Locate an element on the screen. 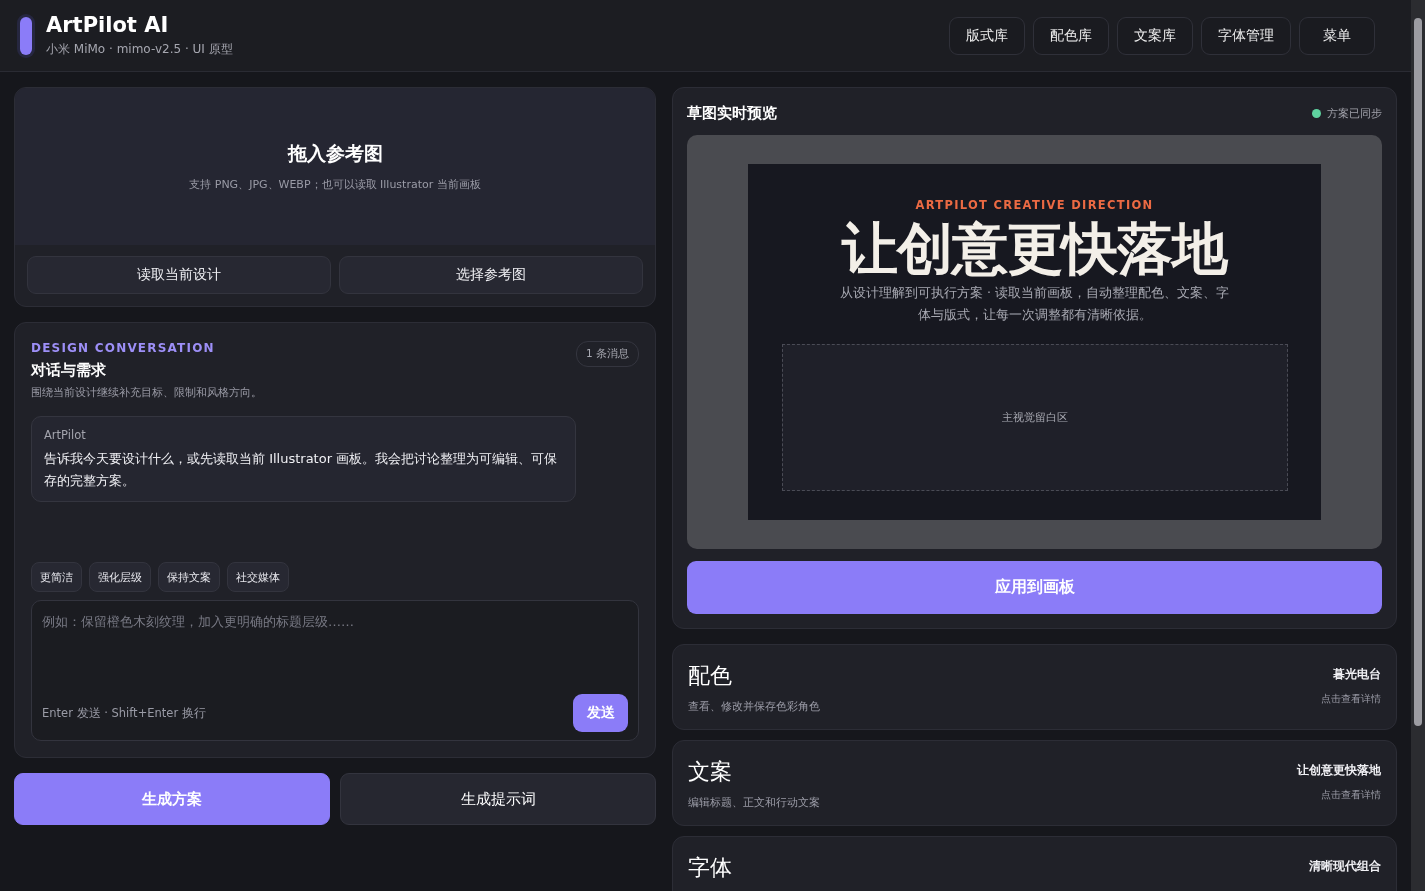  drop-hint: 支持 PNG、JPG、WEBP；也可以读取 Illustrator 当前画板 is located at coordinates (335, 184).